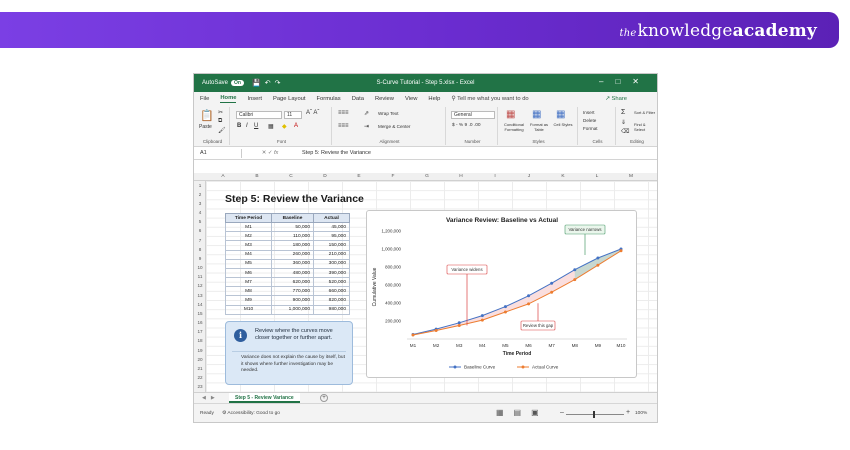  I want to click on baseline-cell: 1,000,000, so click(292, 309).